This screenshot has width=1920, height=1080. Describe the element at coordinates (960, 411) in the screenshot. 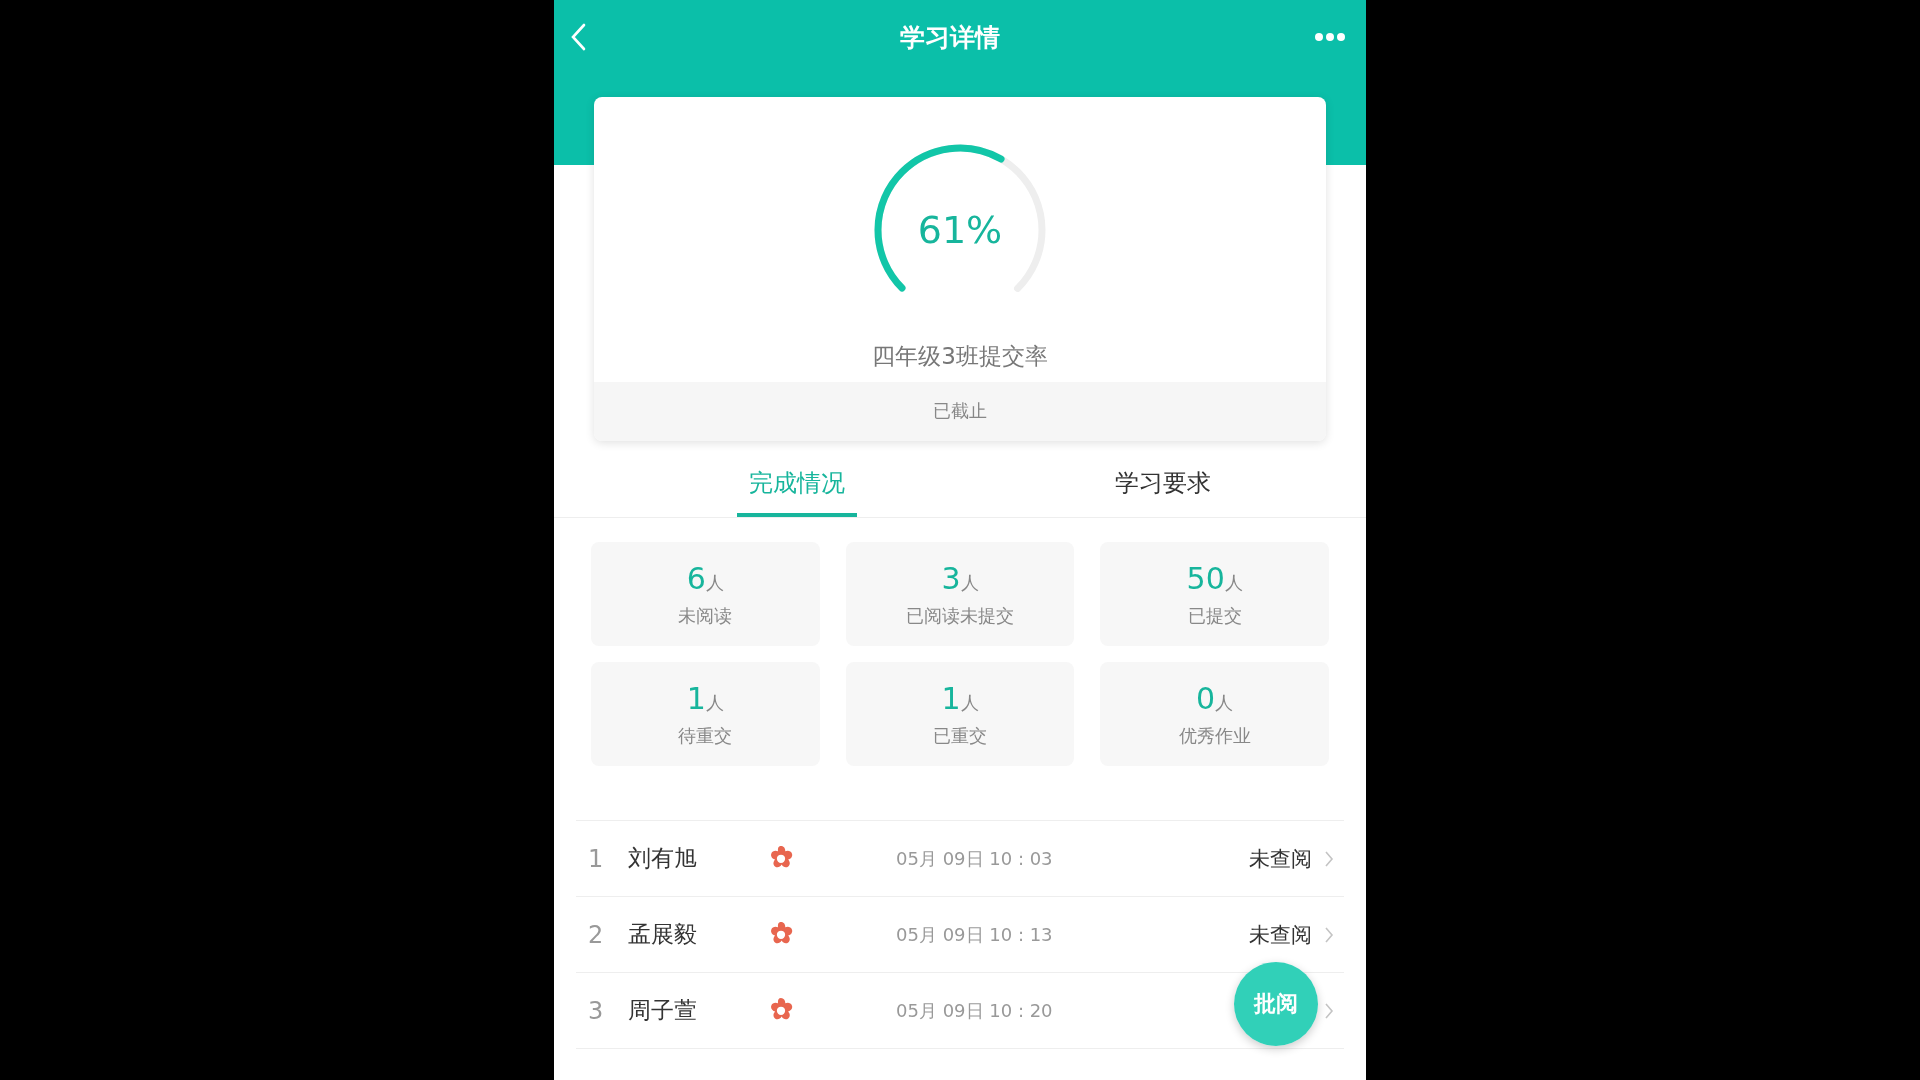

I see `deadline-status: 已截止` at that location.